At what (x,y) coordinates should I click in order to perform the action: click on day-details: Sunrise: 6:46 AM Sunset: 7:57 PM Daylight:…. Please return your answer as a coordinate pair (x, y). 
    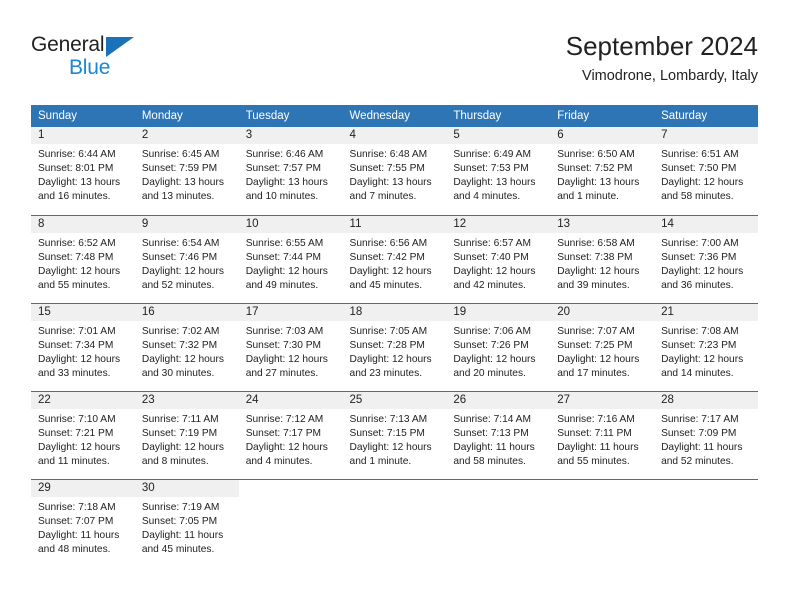
    Looking at the image, I should click on (291, 174).